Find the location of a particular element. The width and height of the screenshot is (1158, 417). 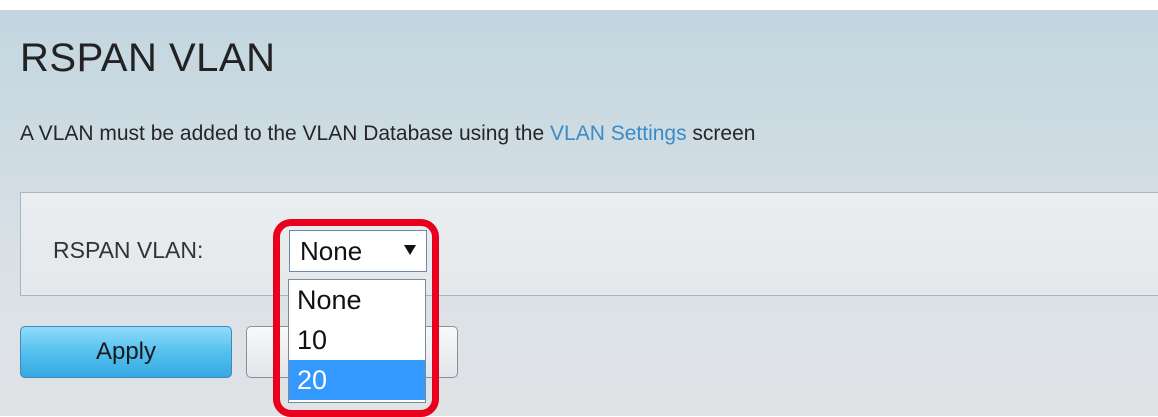

dropdown-option-10: 10 is located at coordinates (357, 340).